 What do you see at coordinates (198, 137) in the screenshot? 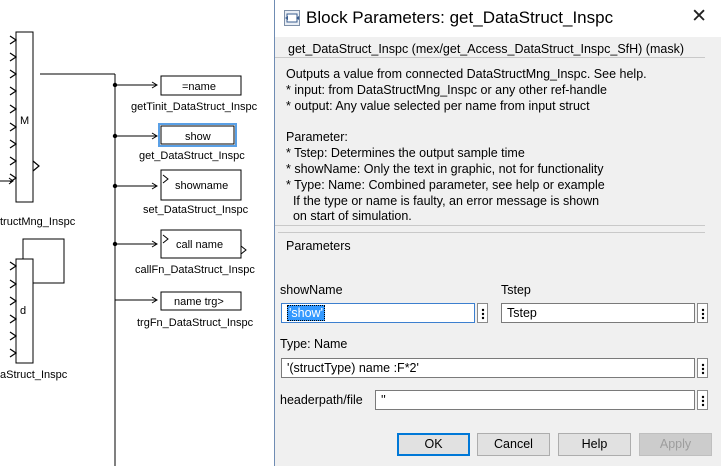
I see `block-get-text: show` at bounding box center [198, 137].